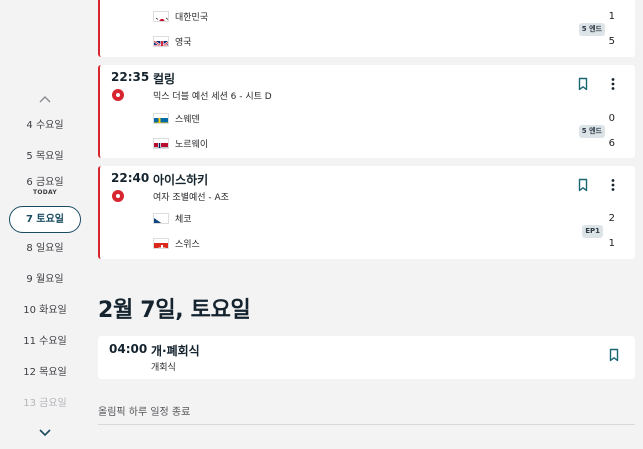 The width and height of the screenshot is (643, 449). What do you see at coordinates (212, 97) in the screenshot?
I see `event-name: 믹스 더블 예선 세션 6 - 시트 D` at bounding box center [212, 97].